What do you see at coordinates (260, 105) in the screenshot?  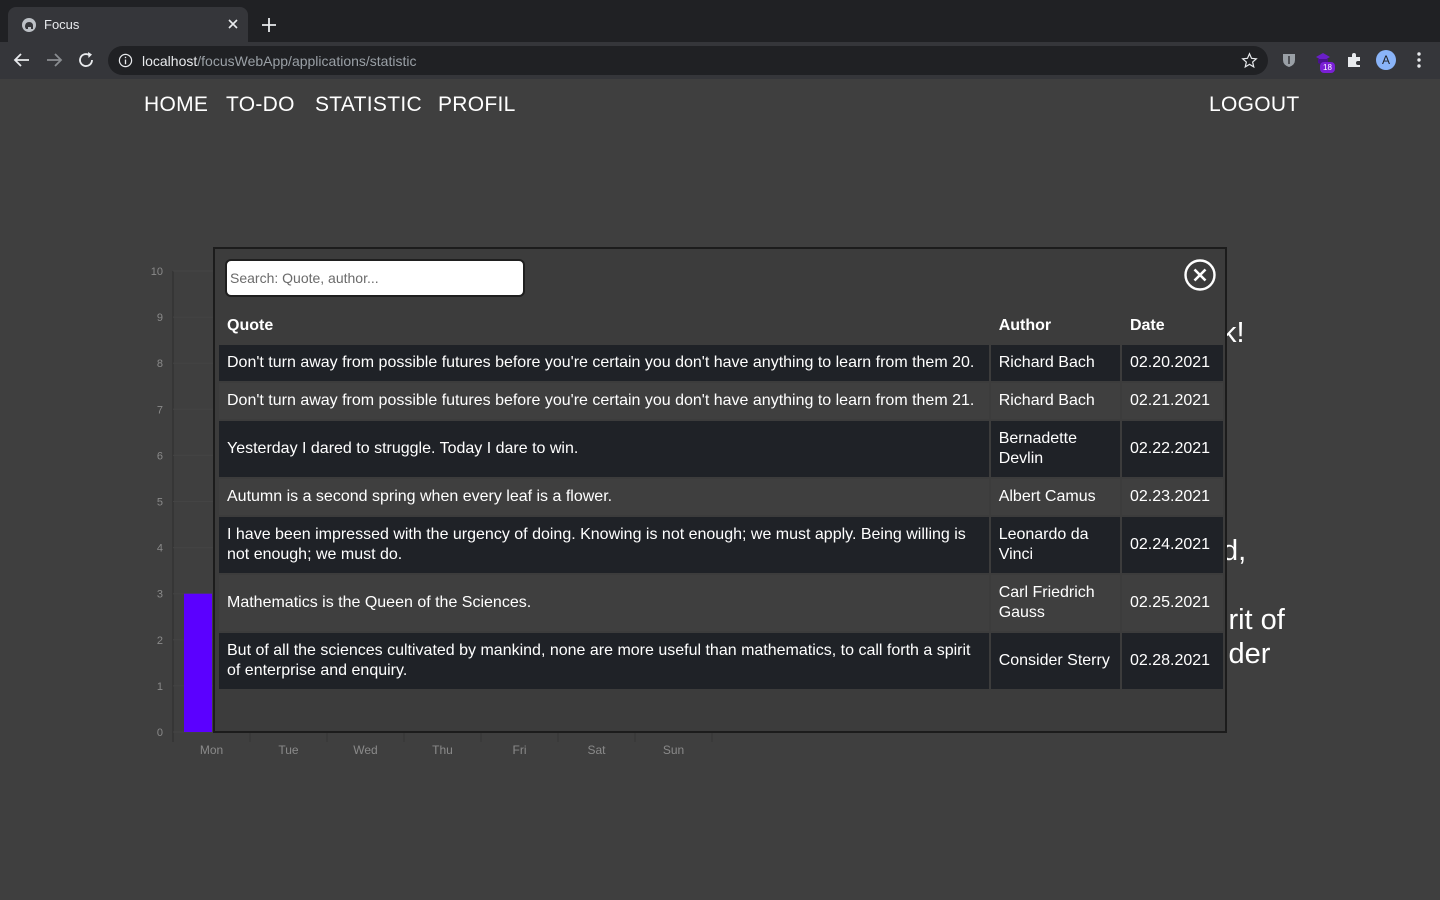 I see `nav-todo-link: TO-DO` at bounding box center [260, 105].